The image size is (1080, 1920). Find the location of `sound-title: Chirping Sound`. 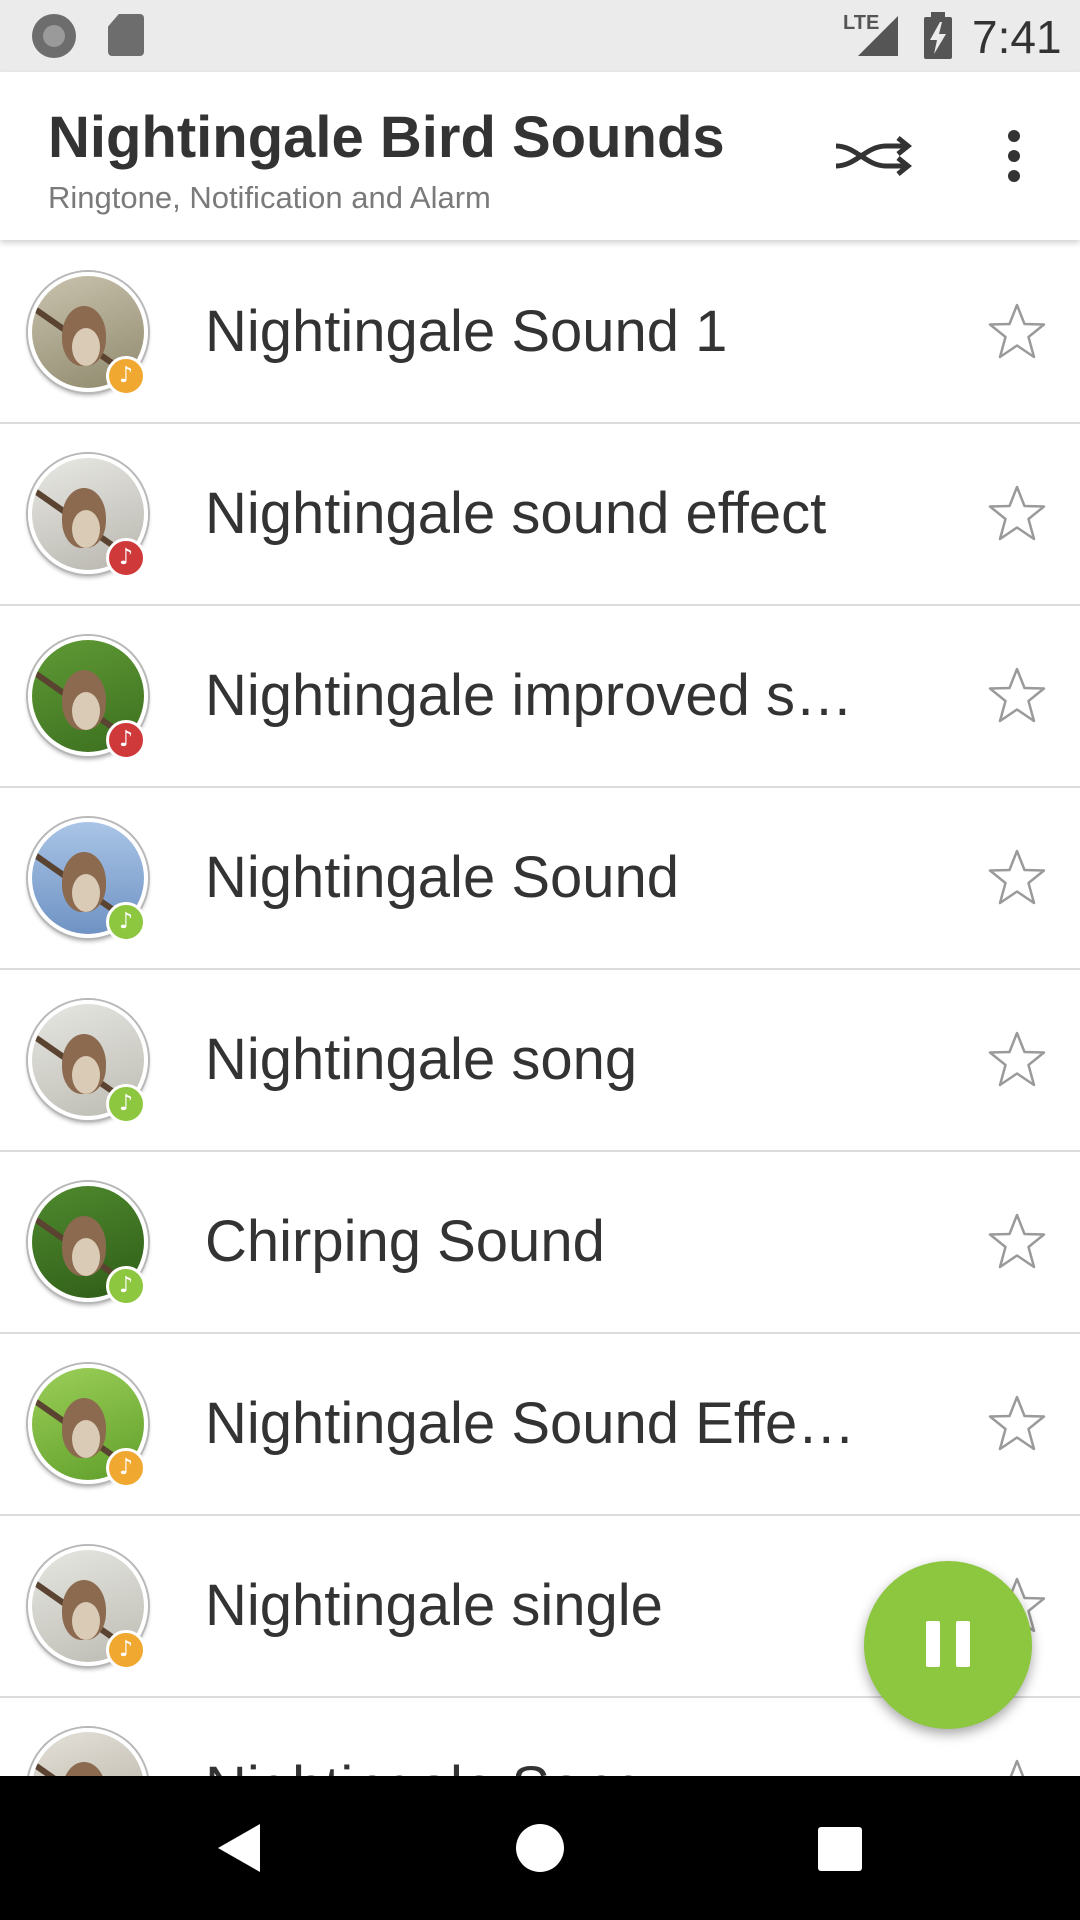

sound-title: Chirping Sound is located at coordinates (405, 1241).